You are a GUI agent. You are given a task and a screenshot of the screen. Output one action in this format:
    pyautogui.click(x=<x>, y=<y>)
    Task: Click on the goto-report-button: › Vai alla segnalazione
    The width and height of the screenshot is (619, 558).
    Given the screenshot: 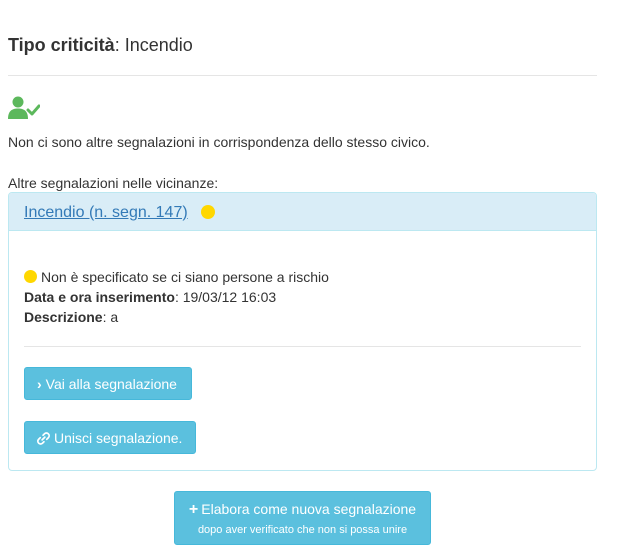 What is the action you would take?
    pyautogui.click(x=108, y=383)
    